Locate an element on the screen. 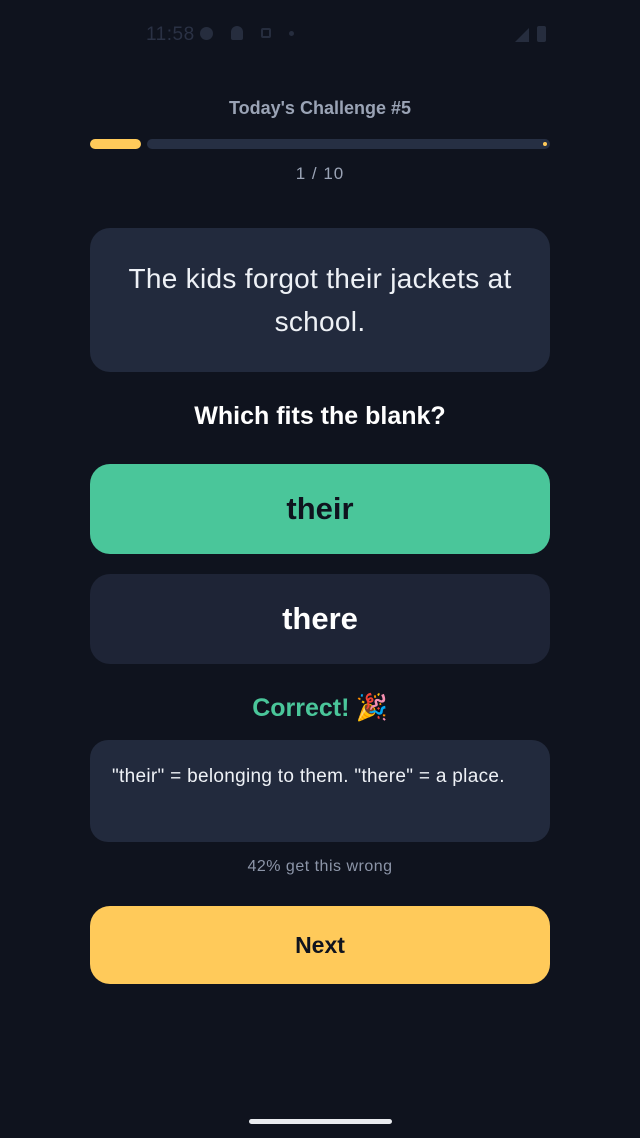 The image size is (640, 1138). progress-bar is located at coordinates (320, 144).